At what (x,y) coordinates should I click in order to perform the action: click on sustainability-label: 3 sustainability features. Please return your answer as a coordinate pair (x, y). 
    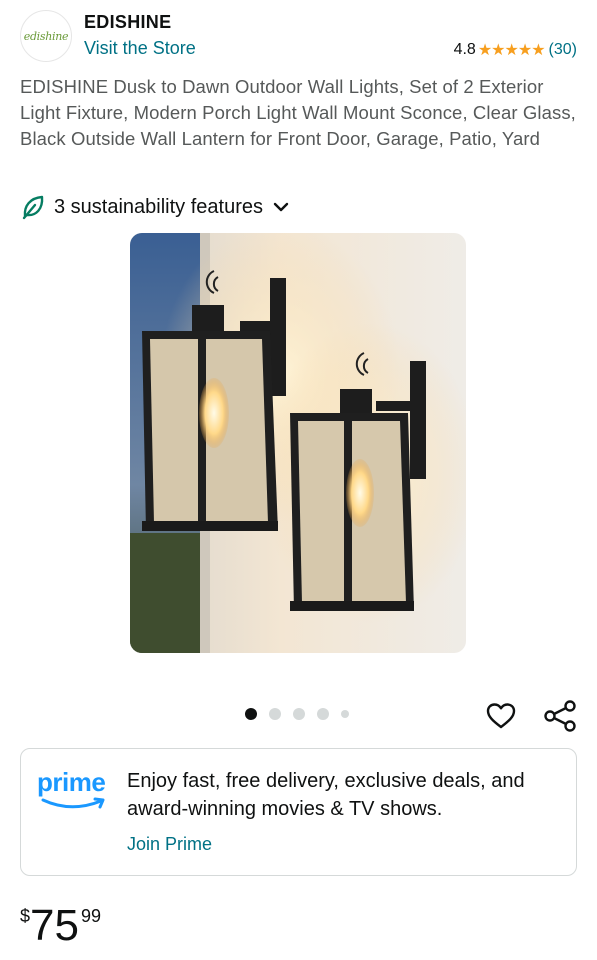
    Looking at the image, I should click on (159, 206).